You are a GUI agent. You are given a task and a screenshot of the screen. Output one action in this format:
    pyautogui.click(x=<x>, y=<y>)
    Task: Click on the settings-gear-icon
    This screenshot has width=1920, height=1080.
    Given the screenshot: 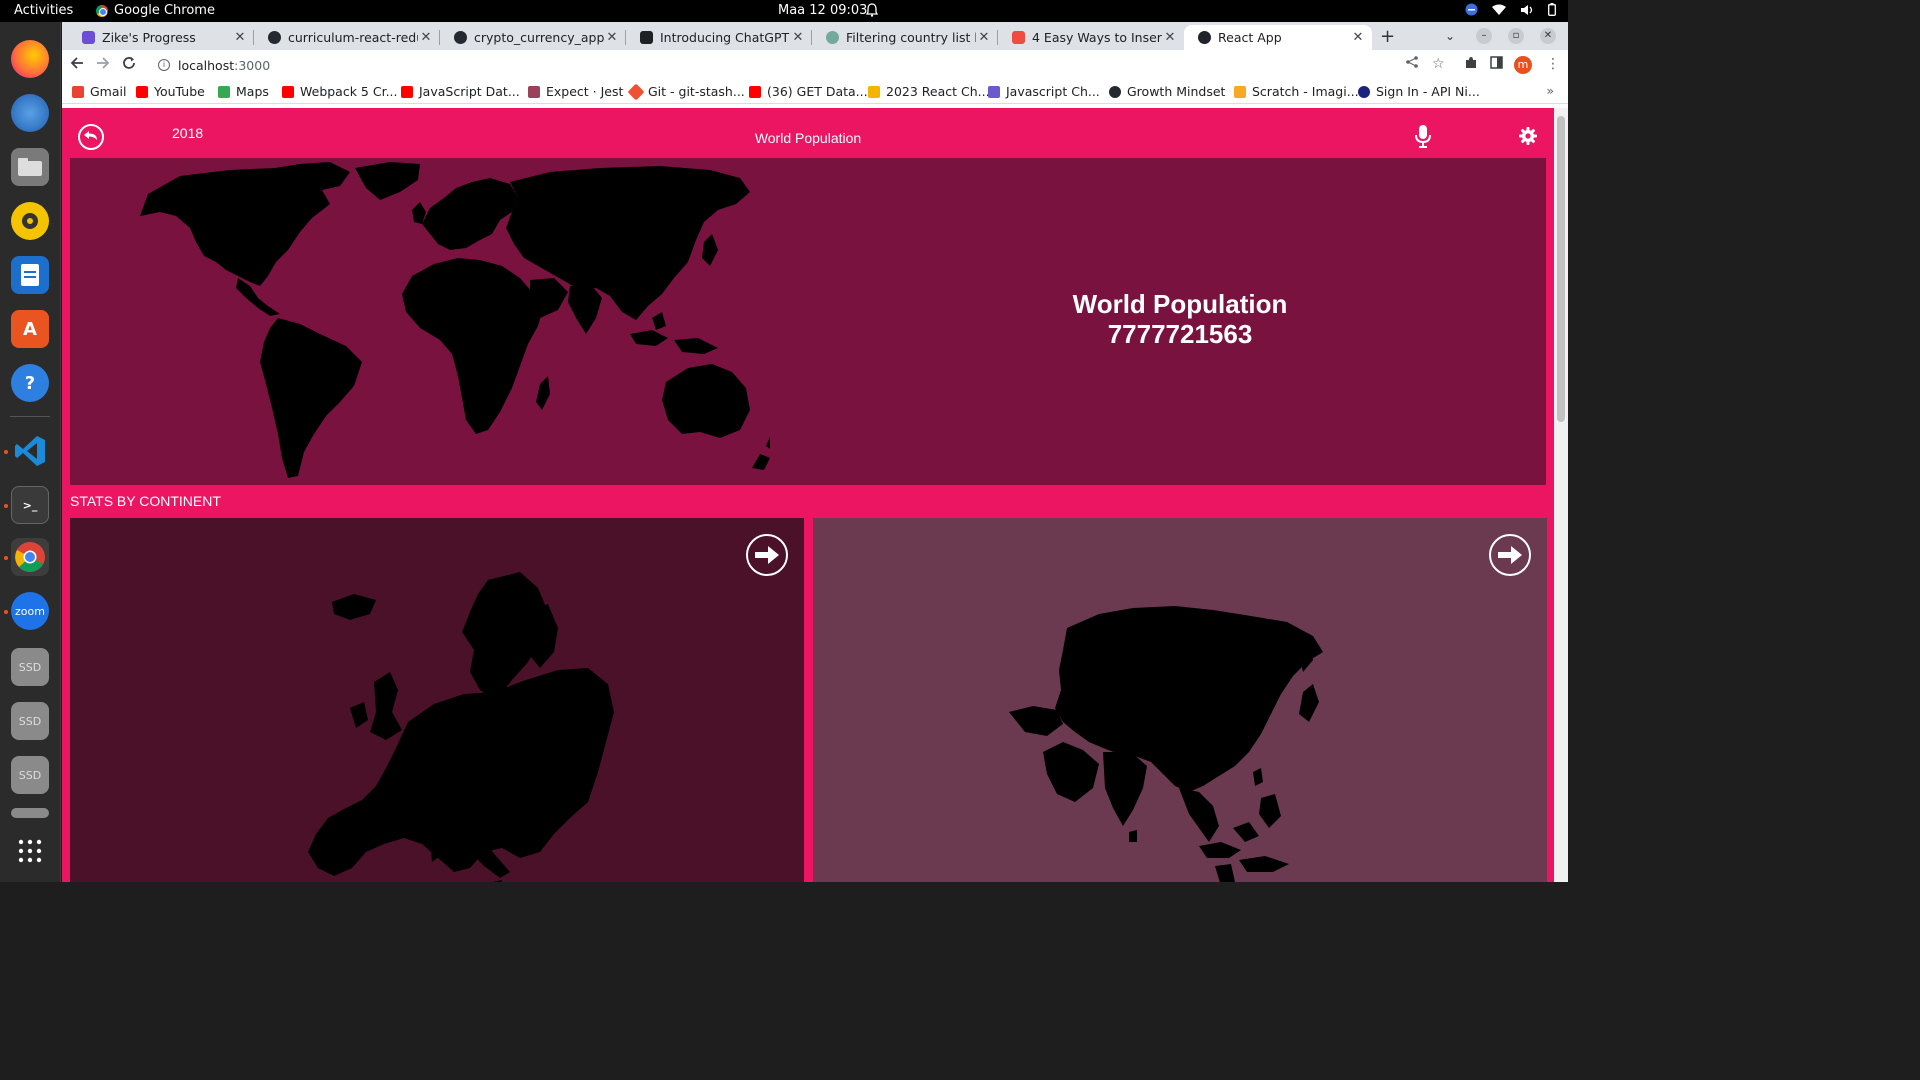 What is the action you would take?
    pyautogui.click(x=1528, y=138)
    